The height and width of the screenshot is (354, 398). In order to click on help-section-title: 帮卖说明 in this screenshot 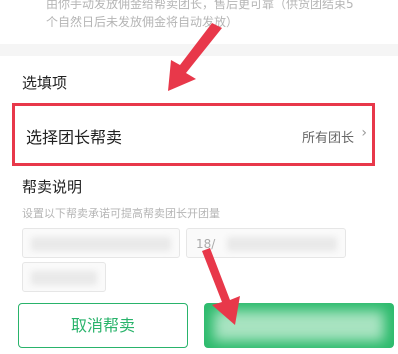, I will do `click(52, 187)`.